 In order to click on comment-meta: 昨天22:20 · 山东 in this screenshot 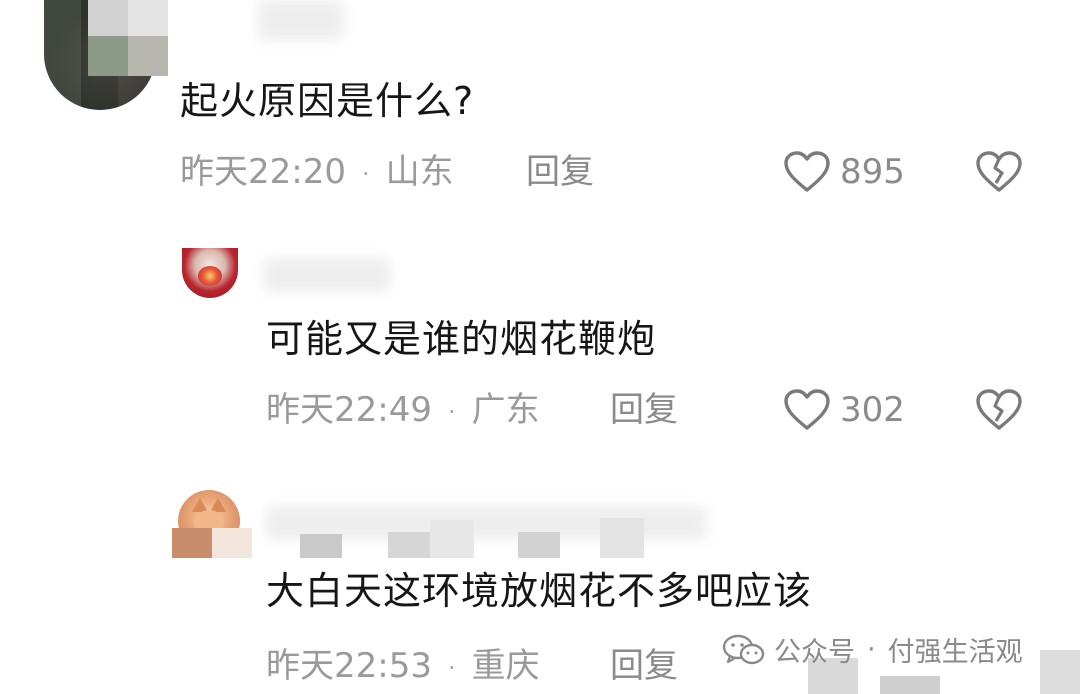, I will do `click(317, 173)`.